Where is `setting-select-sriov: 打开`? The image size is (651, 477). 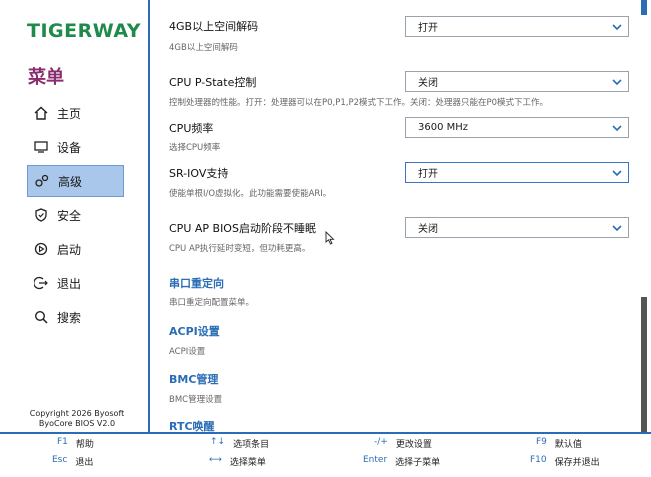
setting-select-sriov: 打开 is located at coordinates (517, 172).